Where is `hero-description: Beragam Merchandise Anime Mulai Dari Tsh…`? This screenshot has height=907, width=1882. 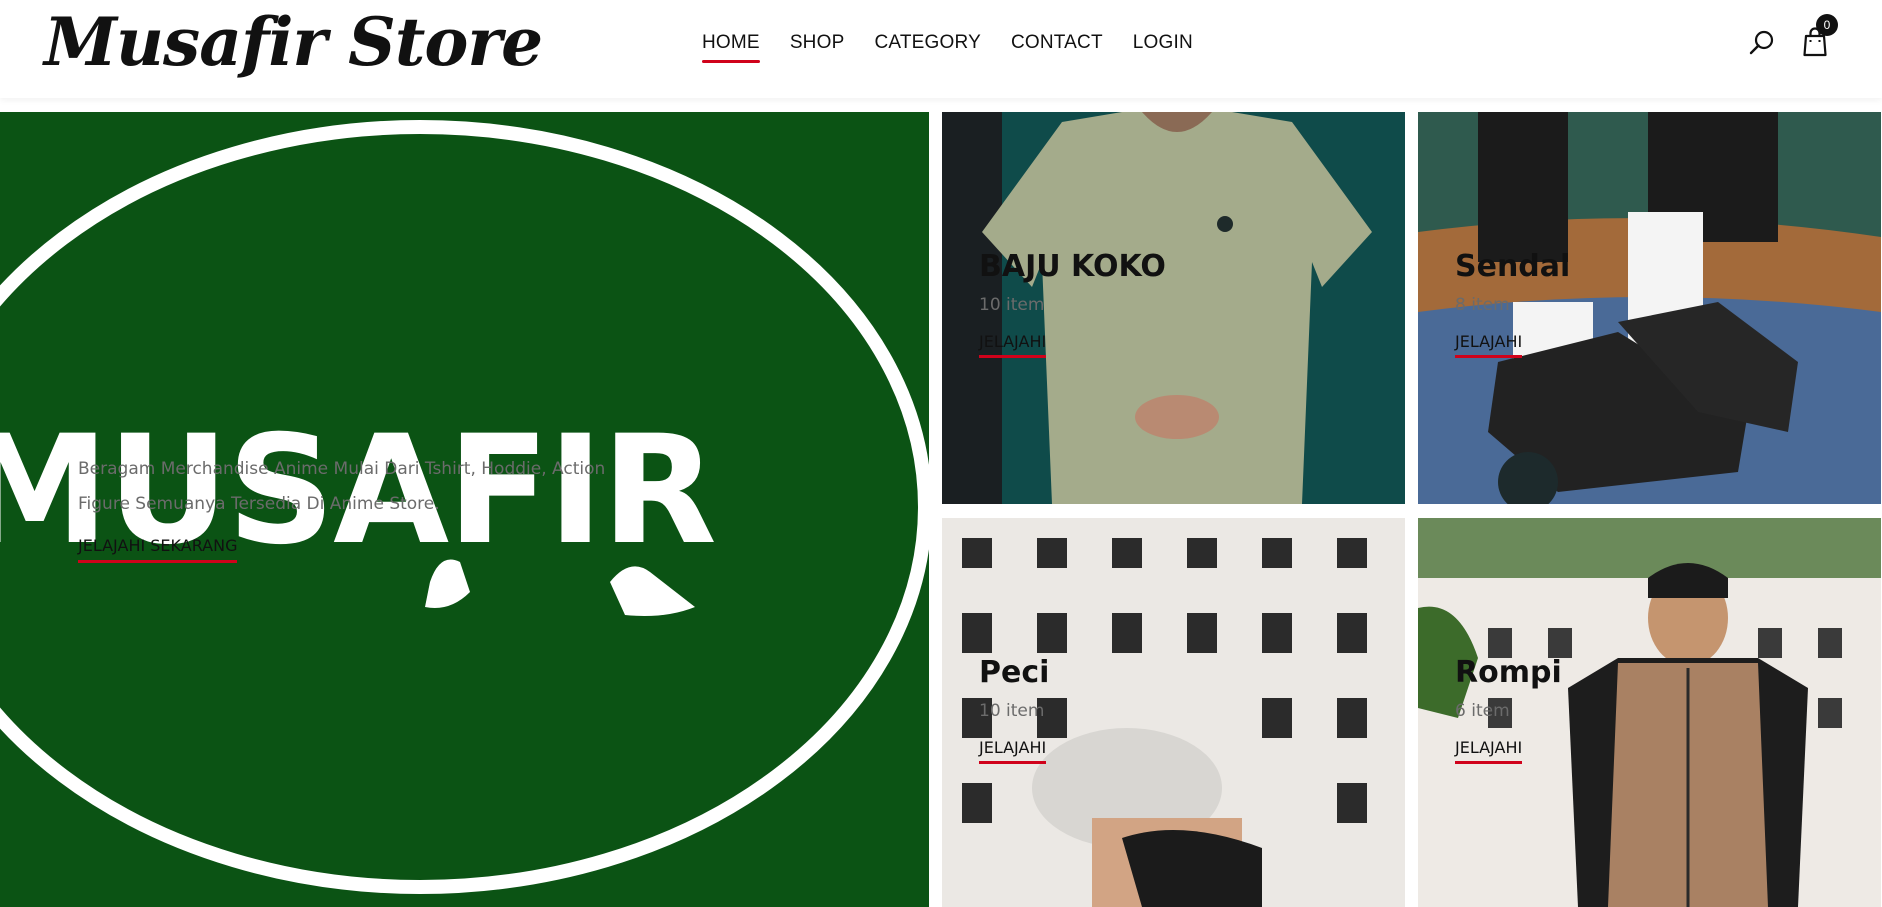 hero-description: Beragam Merchandise Anime Mulai Dari Tsh… is located at coordinates (342, 486).